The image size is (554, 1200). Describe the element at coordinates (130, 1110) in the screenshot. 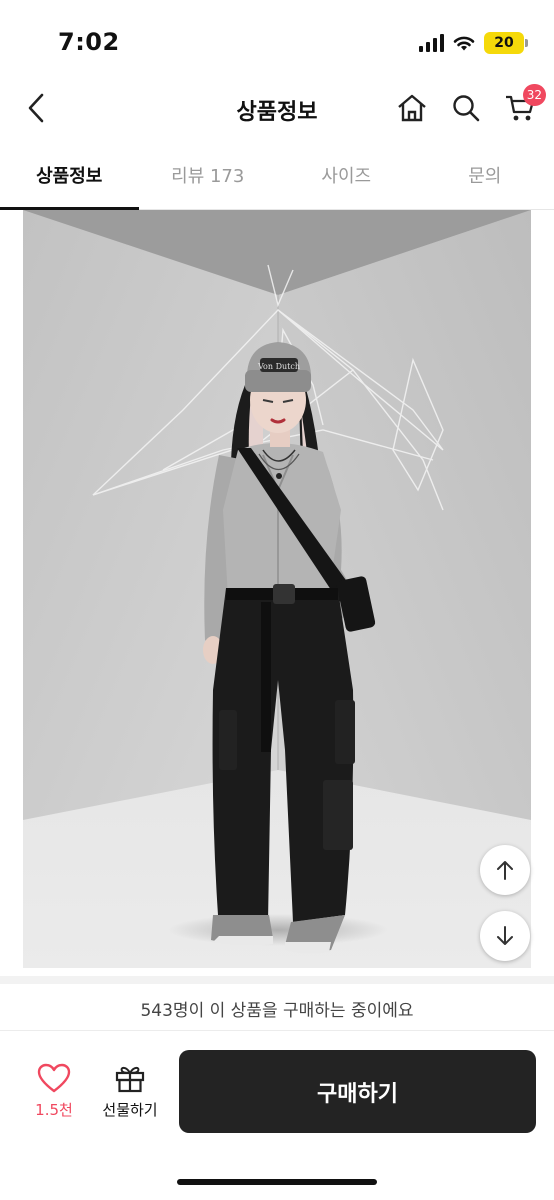

I see `gift-label: 선물하기` at that location.